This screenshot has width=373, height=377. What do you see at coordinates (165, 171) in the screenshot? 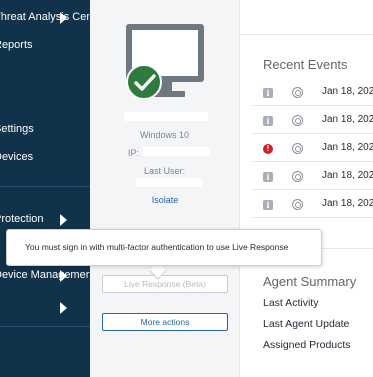
I see `last-user-label: Last User:` at bounding box center [165, 171].